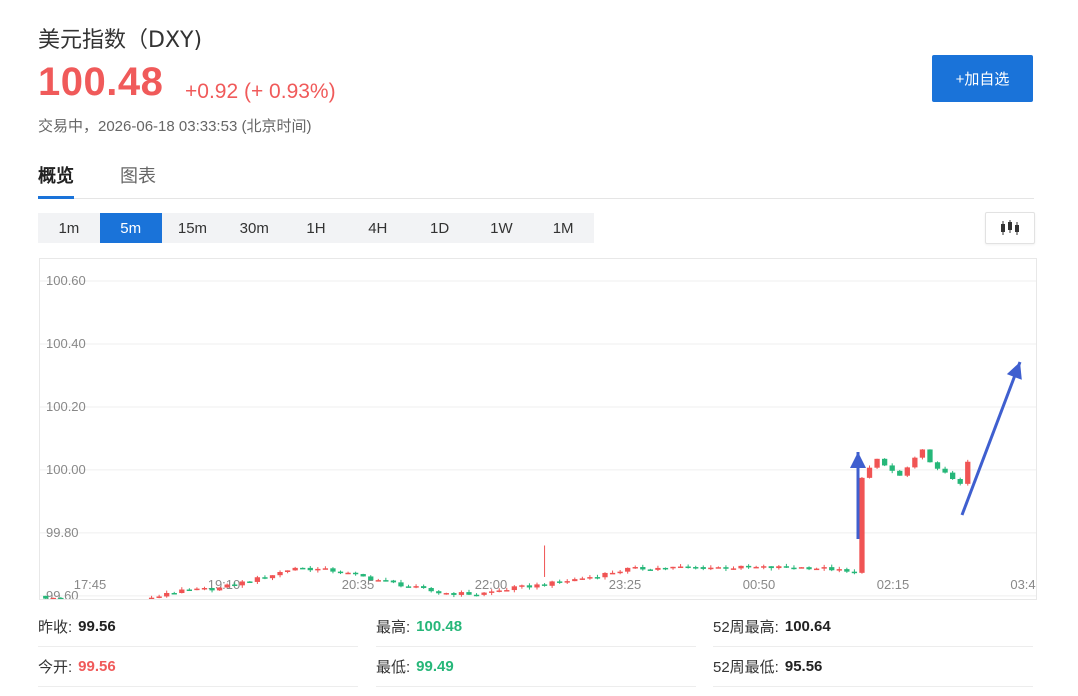  What do you see at coordinates (772, 626) in the screenshot?
I see `stat-52w-high: 52周最高: 100.64` at bounding box center [772, 626].